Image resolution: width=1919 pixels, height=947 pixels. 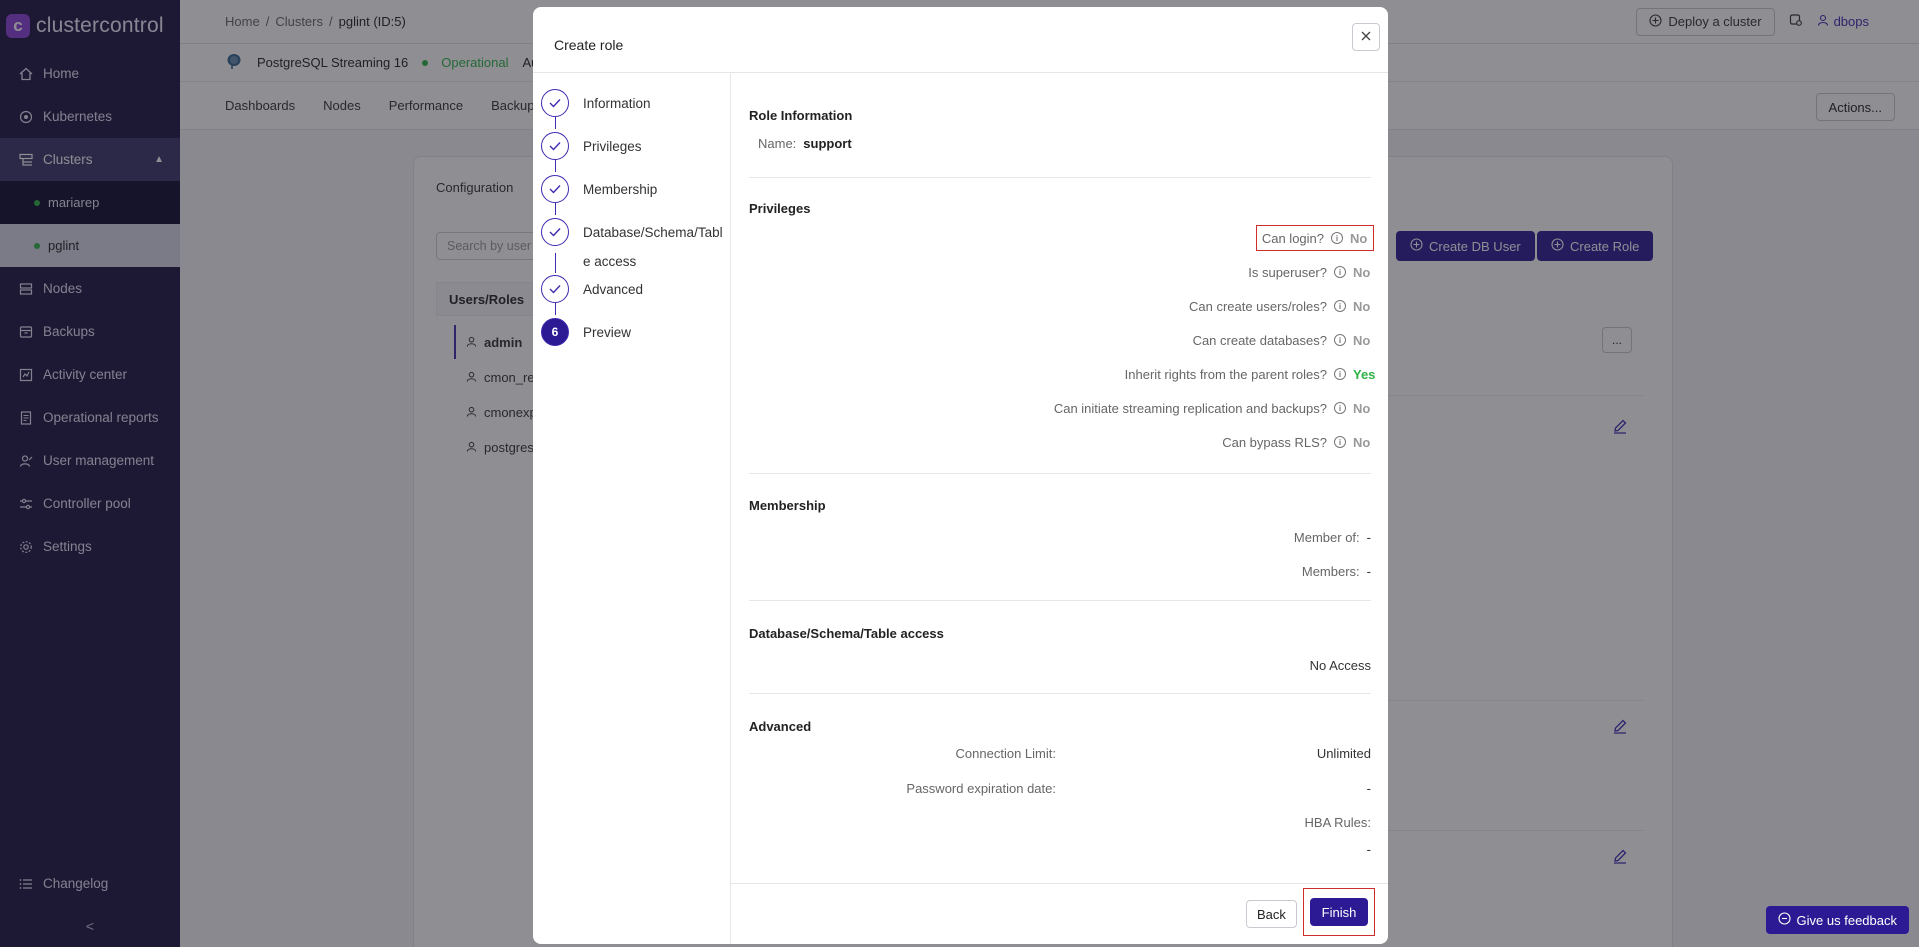 I want to click on connection-limit-value: Unlimited, so click(x=1343, y=753).